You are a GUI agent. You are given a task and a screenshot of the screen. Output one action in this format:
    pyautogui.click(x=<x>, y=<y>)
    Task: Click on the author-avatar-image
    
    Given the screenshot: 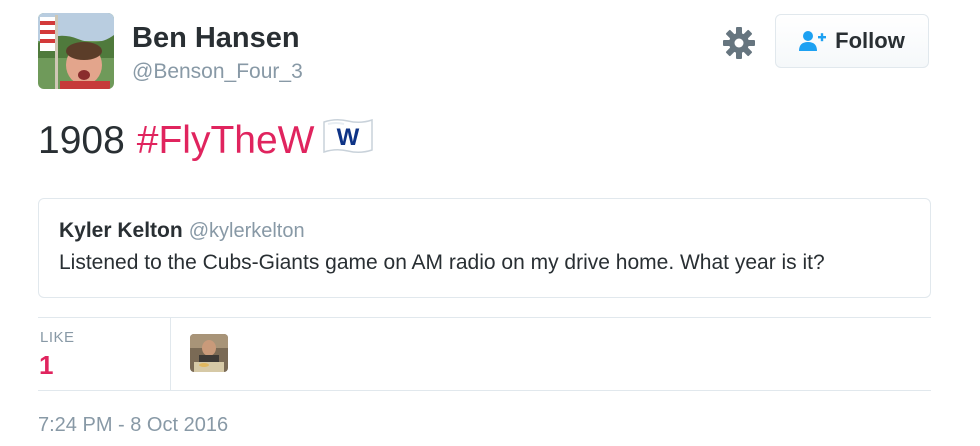 What is the action you would take?
    pyautogui.click(x=76, y=51)
    